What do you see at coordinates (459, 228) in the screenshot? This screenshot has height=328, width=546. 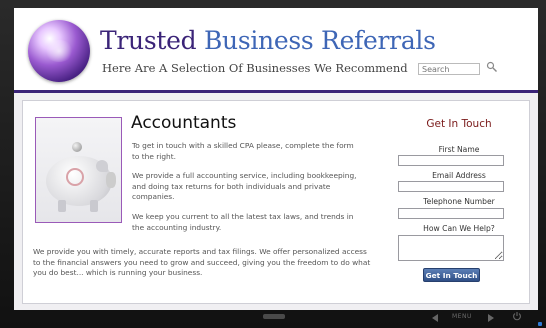 I see `help-label: How Can We Help?` at bounding box center [459, 228].